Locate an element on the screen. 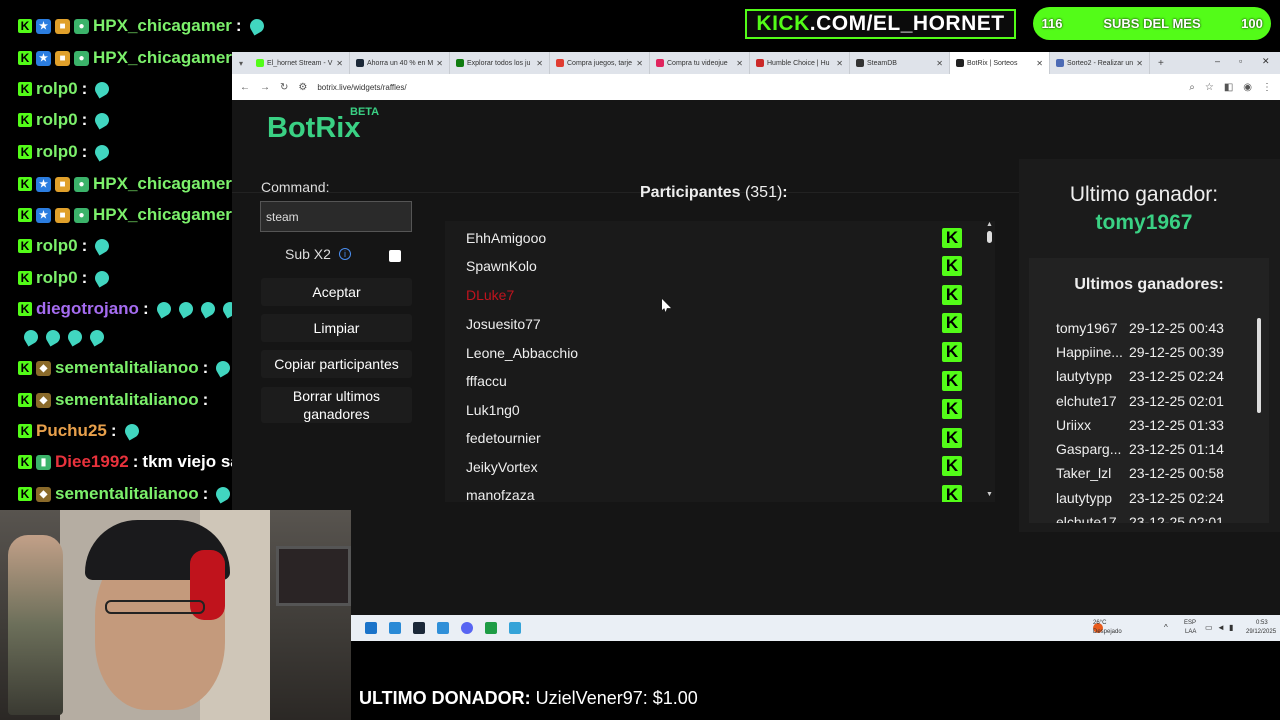 This screenshot has height=720, width=1280. chat-username: diegotrojano is located at coordinates (87, 309).